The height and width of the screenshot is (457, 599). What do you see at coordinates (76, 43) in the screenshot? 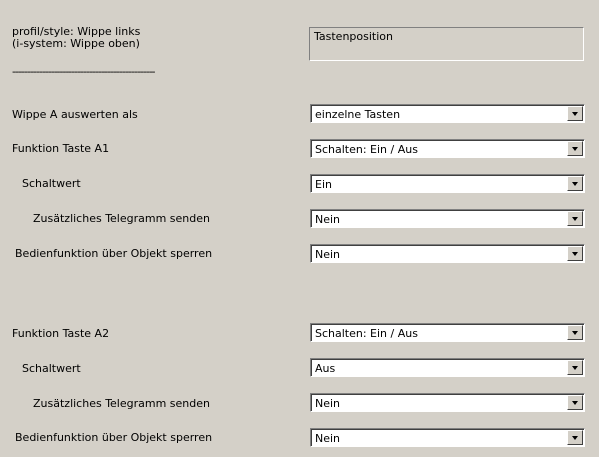
I see `header-label-line2: (i-system: Wippe oben)` at bounding box center [76, 43].